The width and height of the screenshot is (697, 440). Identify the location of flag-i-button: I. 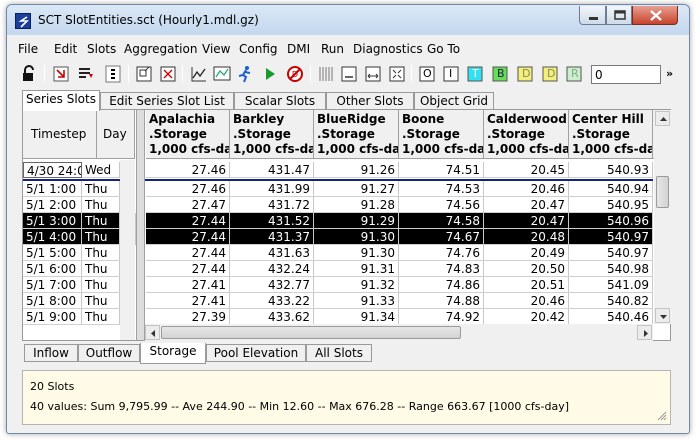
(451, 74).